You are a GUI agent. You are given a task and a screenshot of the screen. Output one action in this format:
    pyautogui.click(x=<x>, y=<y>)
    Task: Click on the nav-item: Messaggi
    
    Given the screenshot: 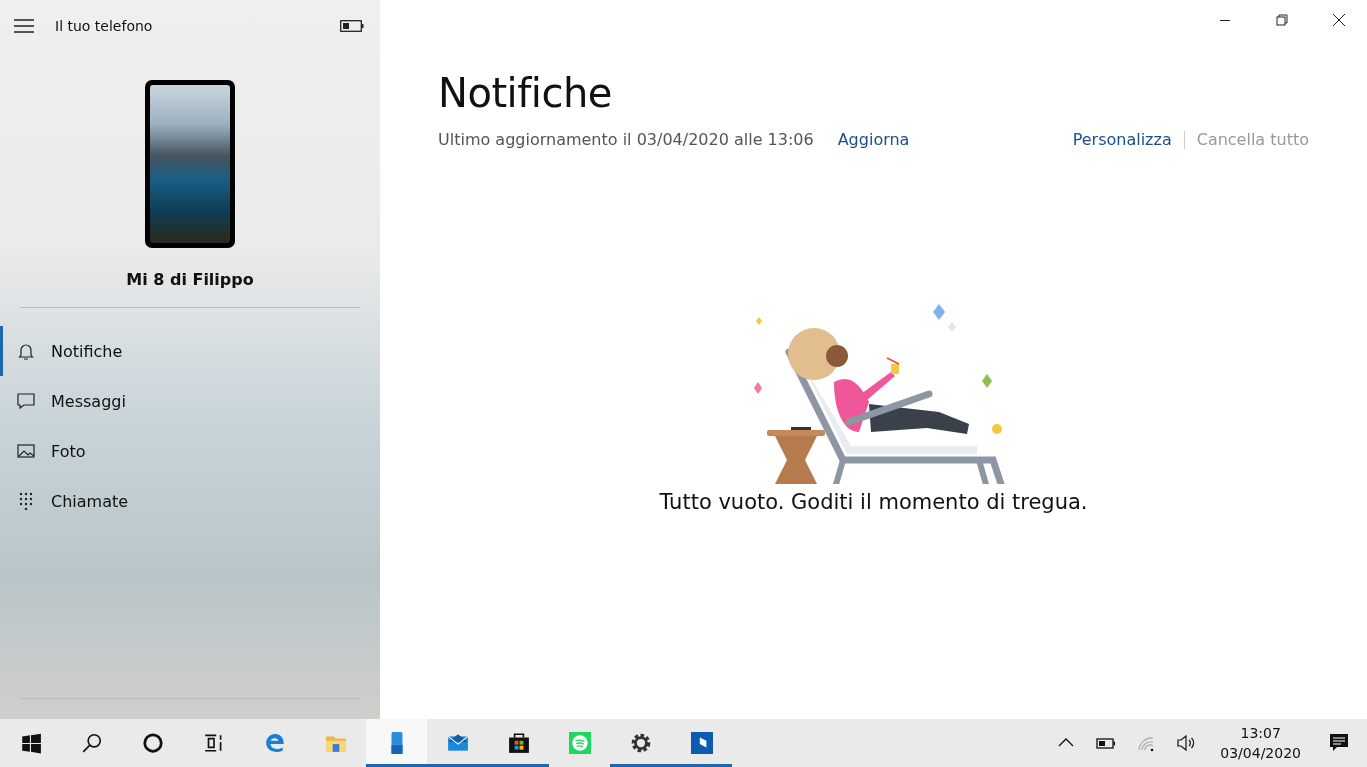 What is the action you would take?
    pyautogui.click(x=190, y=401)
    